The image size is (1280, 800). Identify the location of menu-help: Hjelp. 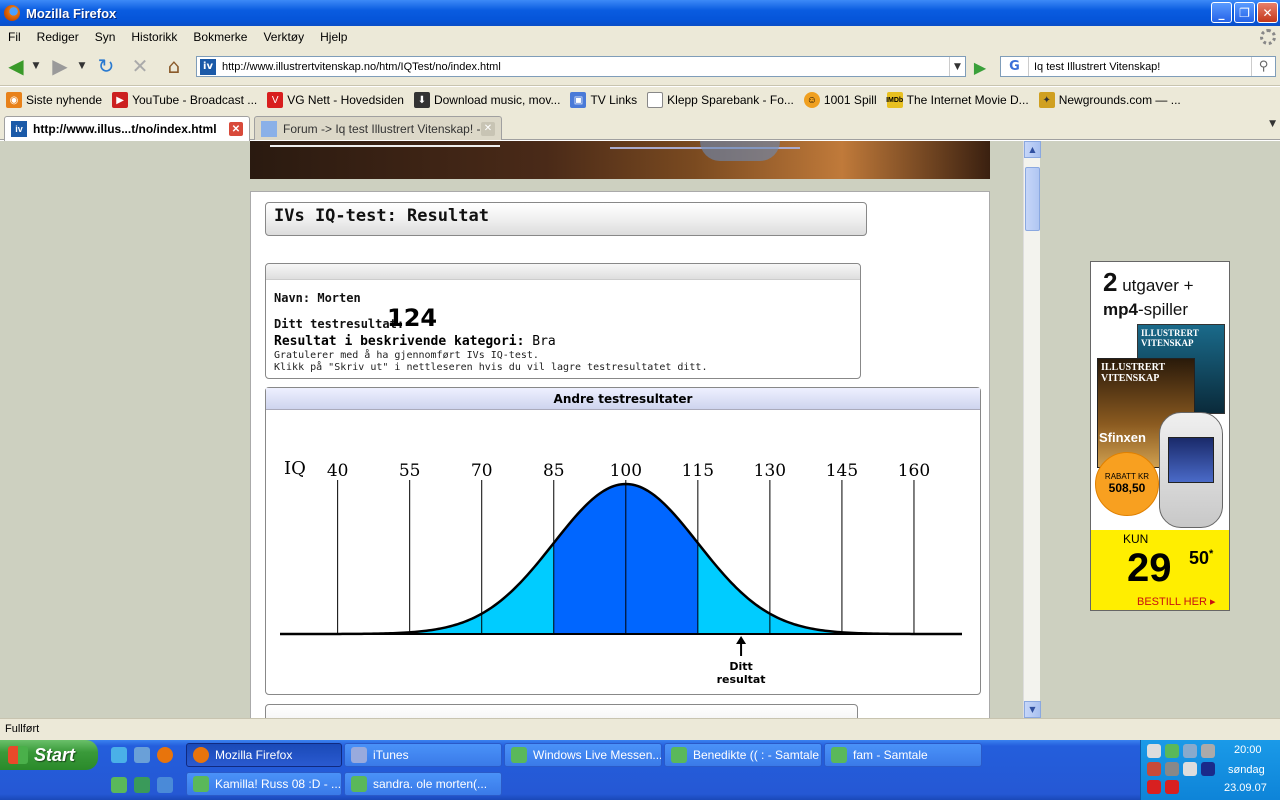
(333, 37).